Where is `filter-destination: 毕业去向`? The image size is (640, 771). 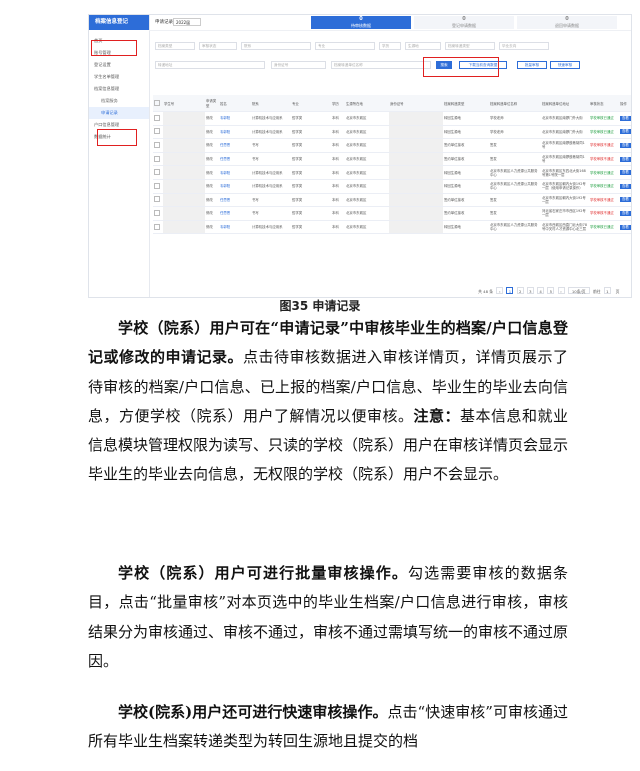 filter-destination: 毕业去向 is located at coordinates (524, 46).